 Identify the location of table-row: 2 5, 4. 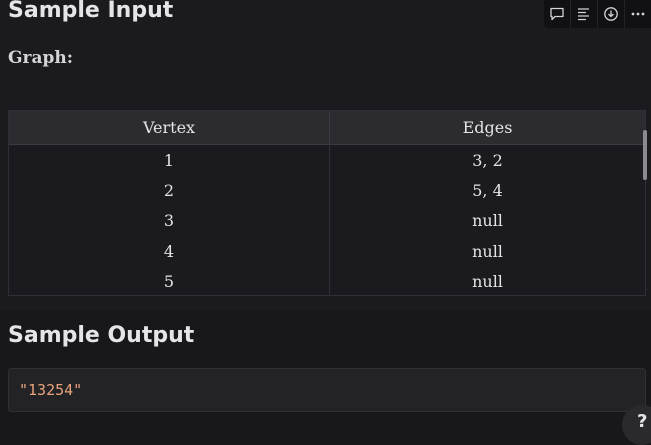
(327, 190).